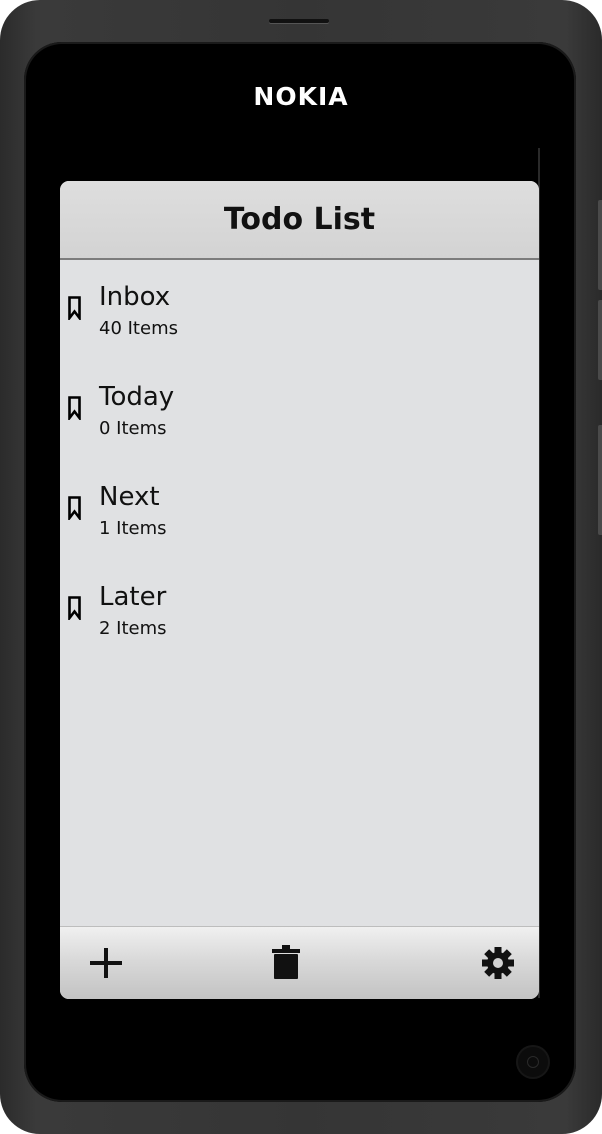  I want to click on front-camera, so click(533, 1062).